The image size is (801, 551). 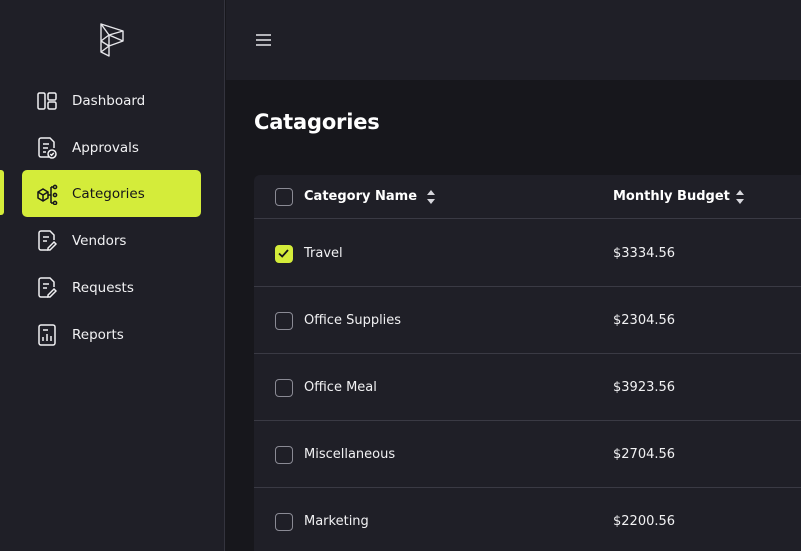 I want to click on top-bar, so click(x=513, y=40).